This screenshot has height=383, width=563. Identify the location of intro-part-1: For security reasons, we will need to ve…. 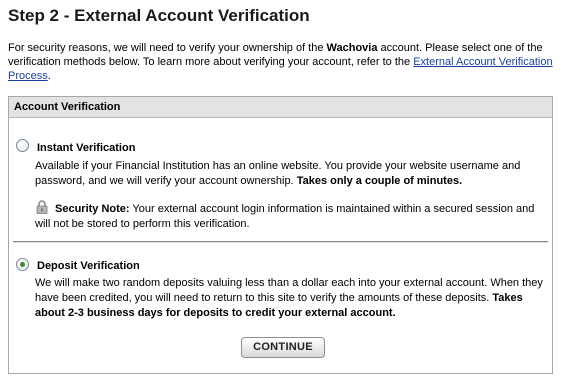
(167, 48).